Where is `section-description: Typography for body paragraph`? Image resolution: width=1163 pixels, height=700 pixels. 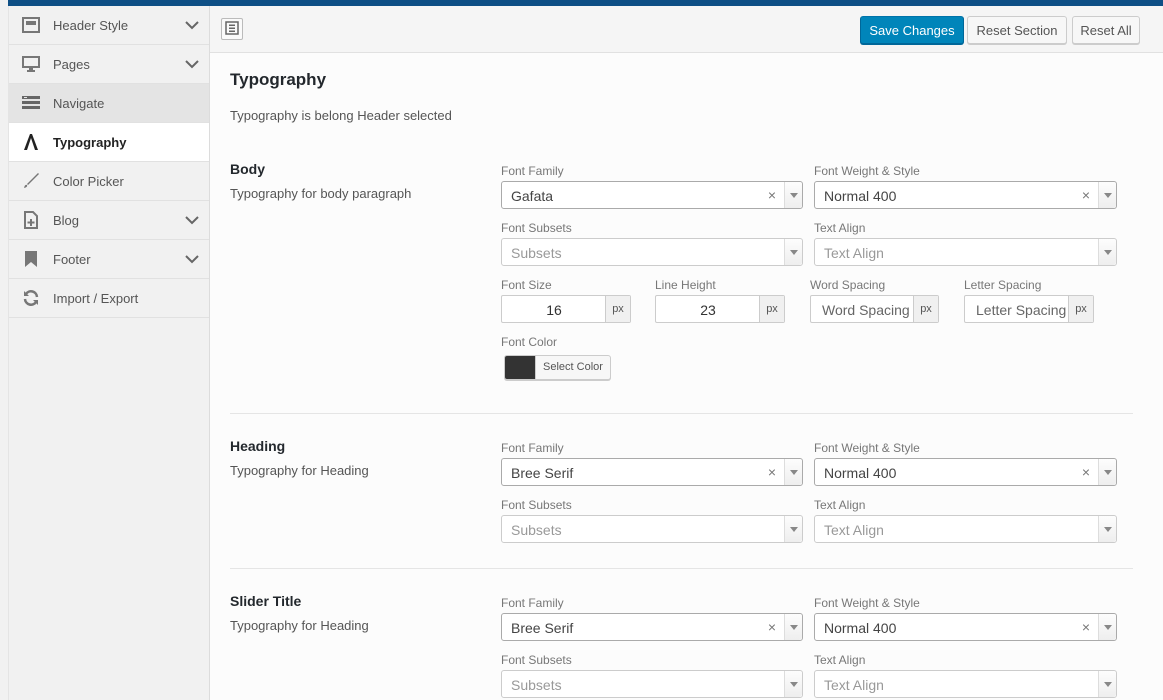 section-description: Typography for body paragraph is located at coordinates (321, 193).